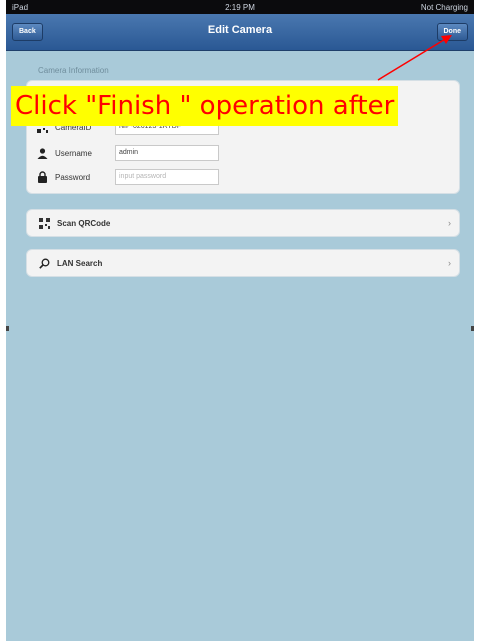 Image resolution: width=480 pixels, height=641 pixels. I want to click on right-edge-marker, so click(472, 328).